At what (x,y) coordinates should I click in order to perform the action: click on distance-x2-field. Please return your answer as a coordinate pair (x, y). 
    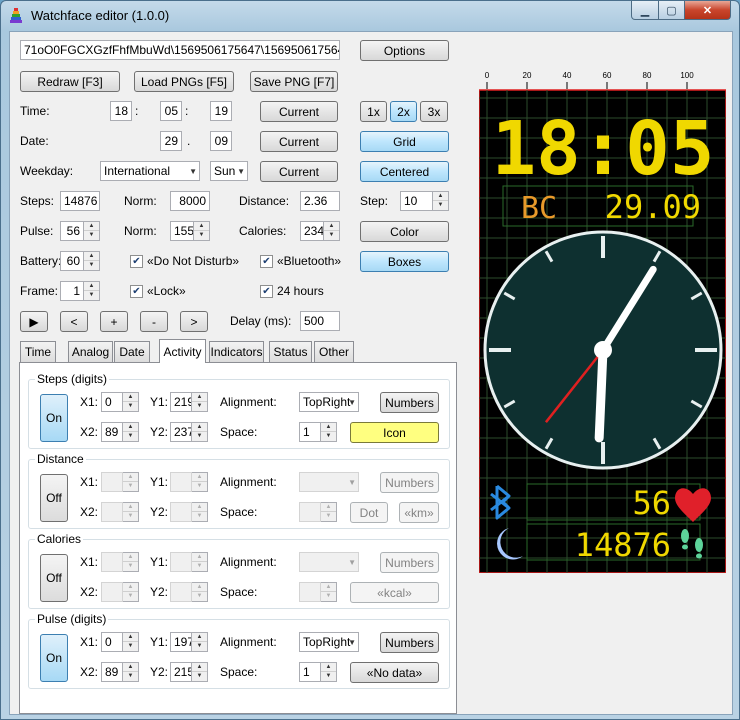
    Looking at the image, I should click on (112, 512).